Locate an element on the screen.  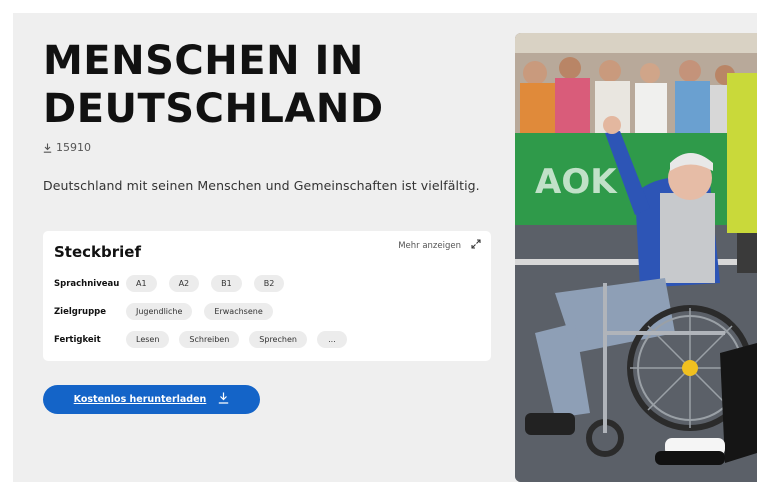
download-count-value: 15910 is located at coordinates (73, 147).